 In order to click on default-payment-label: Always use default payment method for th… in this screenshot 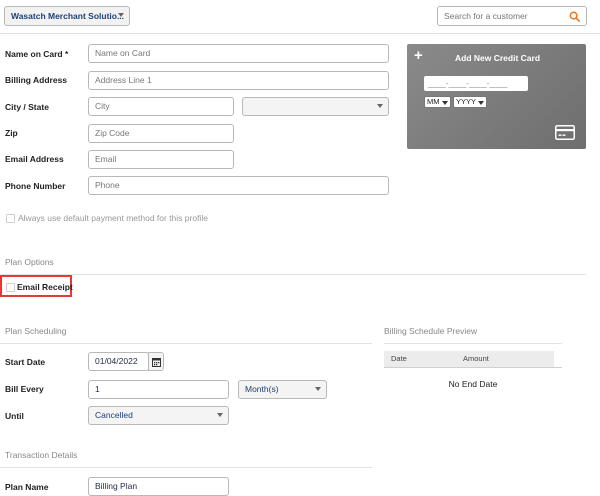, I will do `click(113, 218)`.